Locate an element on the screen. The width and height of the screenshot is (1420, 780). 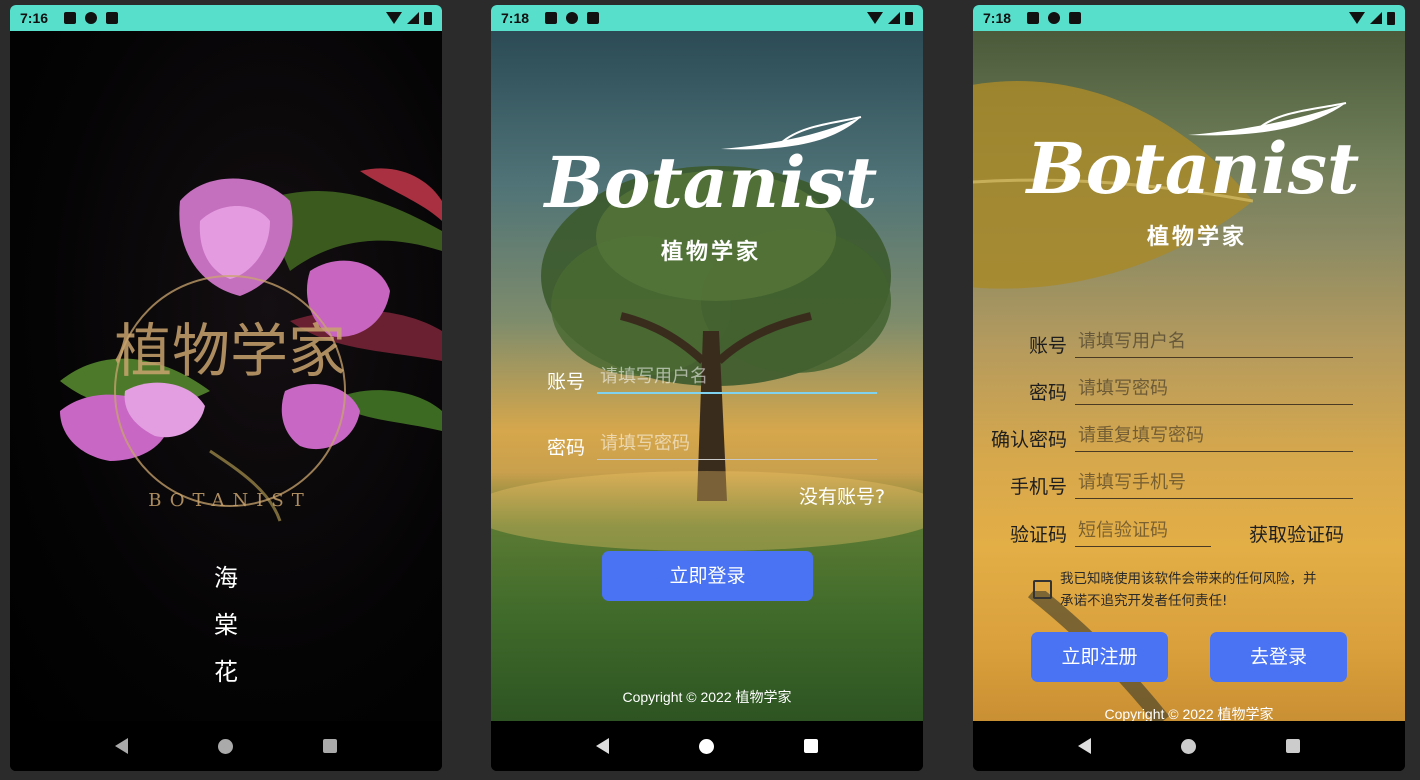
password-label: 密码 is located at coordinates (565, 448).